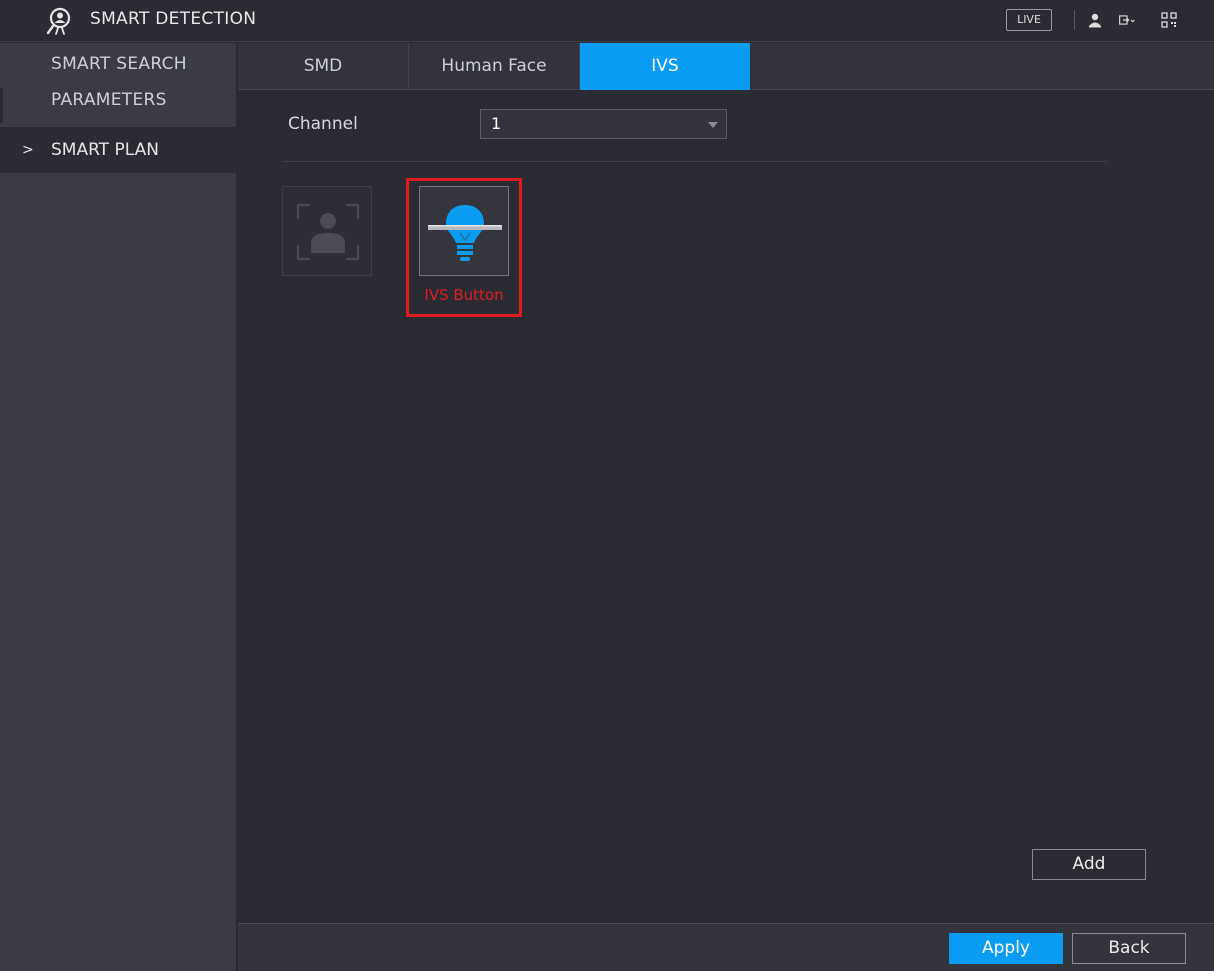 The height and width of the screenshot is (971, 1214). What do you see at coordinates (1095, 20) in the screenshot?
I see `user-icon` at bounding box center [1095, 20].